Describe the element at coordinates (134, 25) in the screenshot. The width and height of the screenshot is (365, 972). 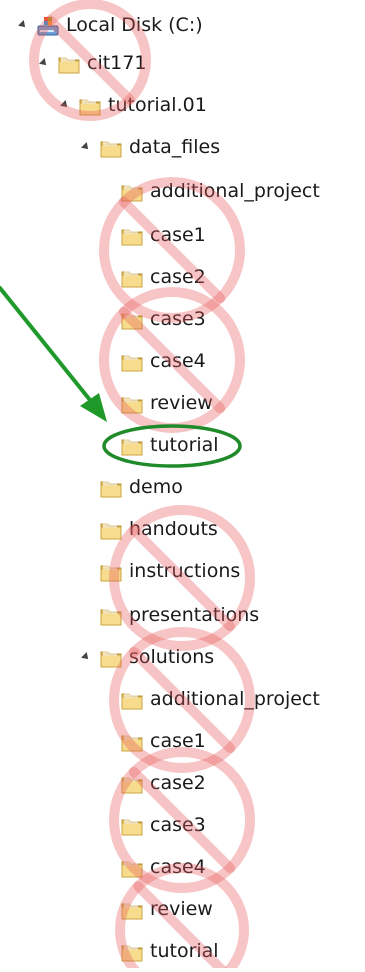
I see `tree-item-label: Local Disk (C:)` at that location.